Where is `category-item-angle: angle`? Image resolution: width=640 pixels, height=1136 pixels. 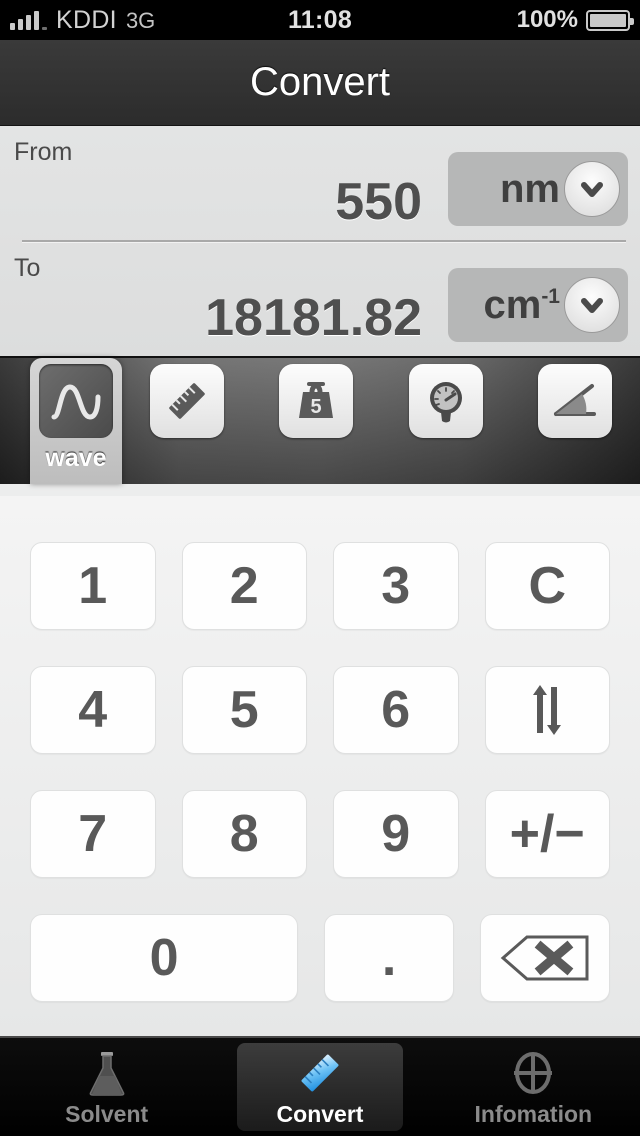 category-item-angle: angle is located at coordinates (575, 421).